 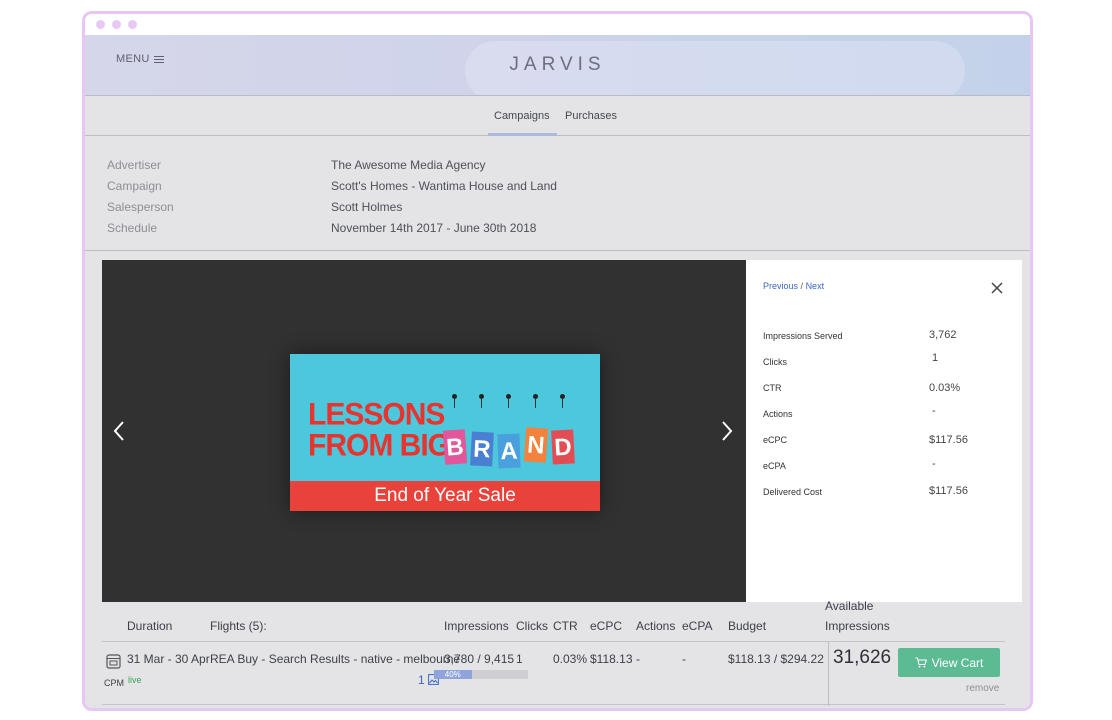 What do you see at coordinates (935, 358) in the screenshot?
I see `stat-value: 1` at bounding box center [935, 358].